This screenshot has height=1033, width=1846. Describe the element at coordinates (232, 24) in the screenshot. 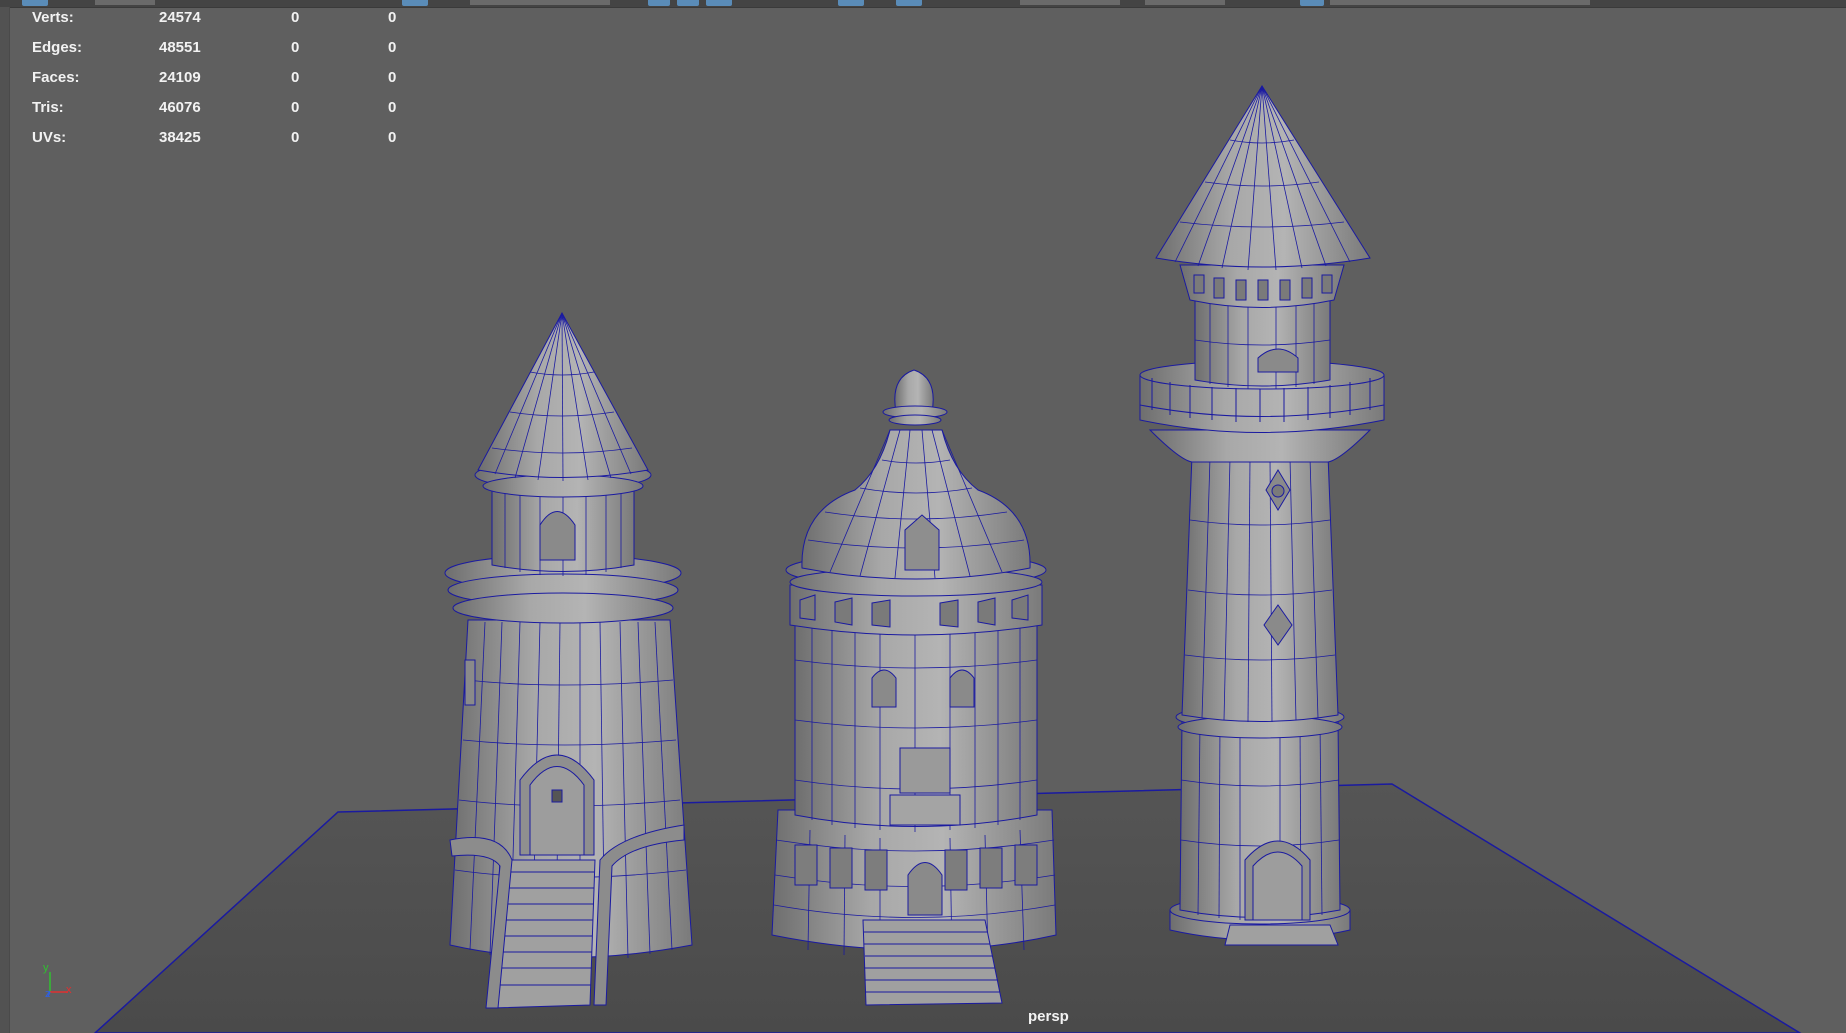

I see `hud-row-verts: Verts: 24574 0 0` at that location.